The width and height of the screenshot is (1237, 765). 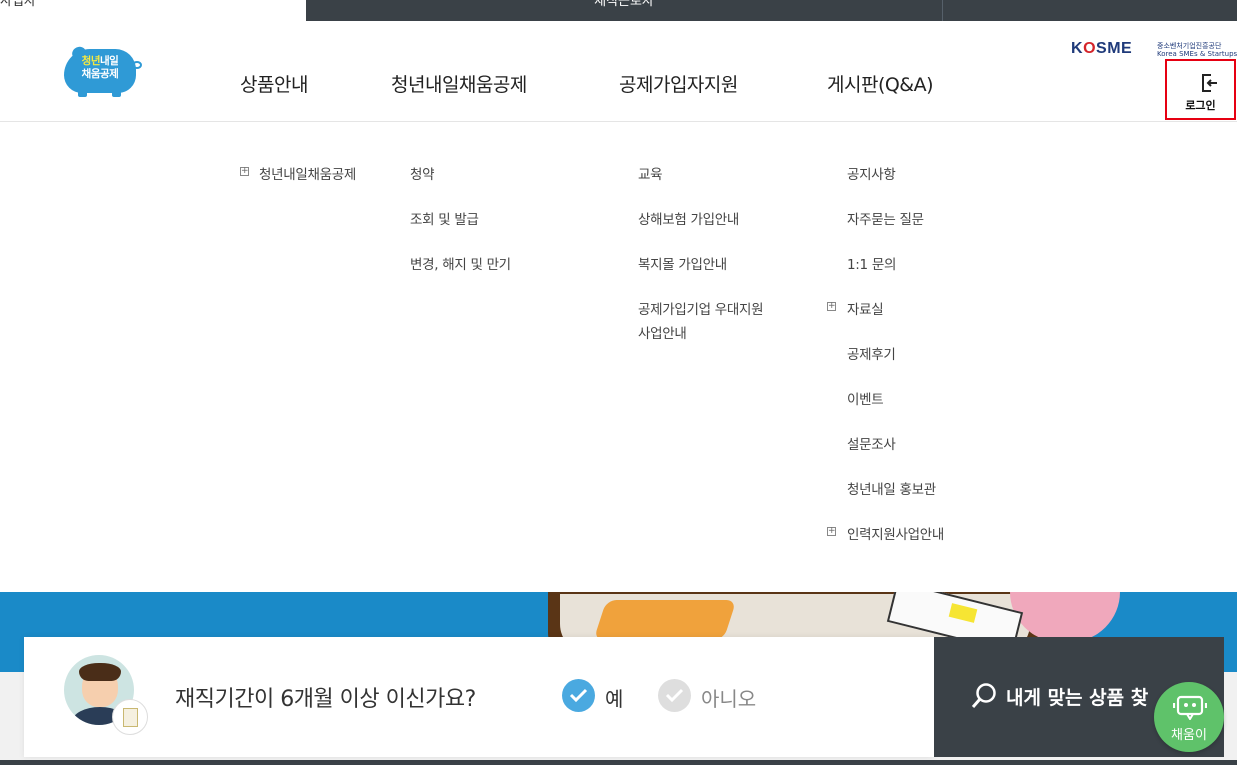 I want to click on menu-item-staffing: 인력지원사업안내, so click(x=895, y=533).